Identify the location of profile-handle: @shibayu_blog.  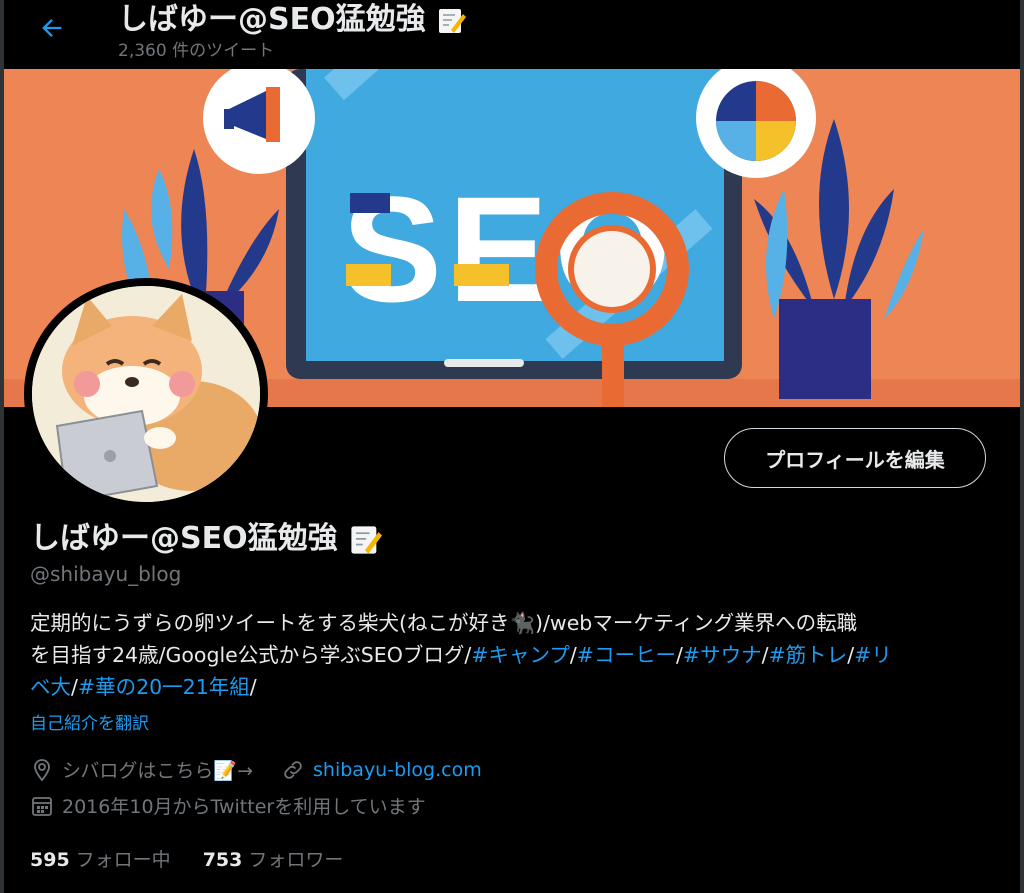
(106, 574).